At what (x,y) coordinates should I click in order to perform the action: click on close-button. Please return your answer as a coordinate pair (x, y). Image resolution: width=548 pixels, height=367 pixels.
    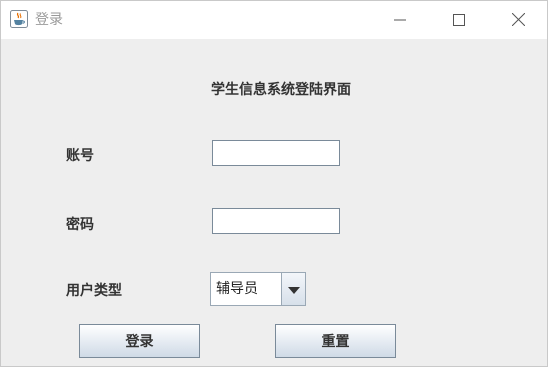
    Looking at the image, I should click on (518, 20).